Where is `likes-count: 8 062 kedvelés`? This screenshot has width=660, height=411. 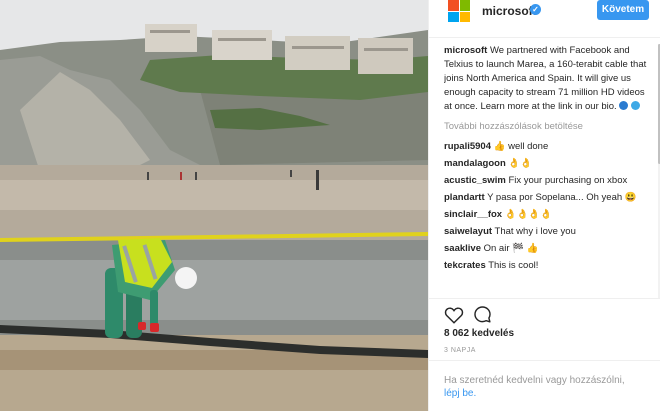
likes-count: 8 062 kedvelés is located at coordinates (479, 333).